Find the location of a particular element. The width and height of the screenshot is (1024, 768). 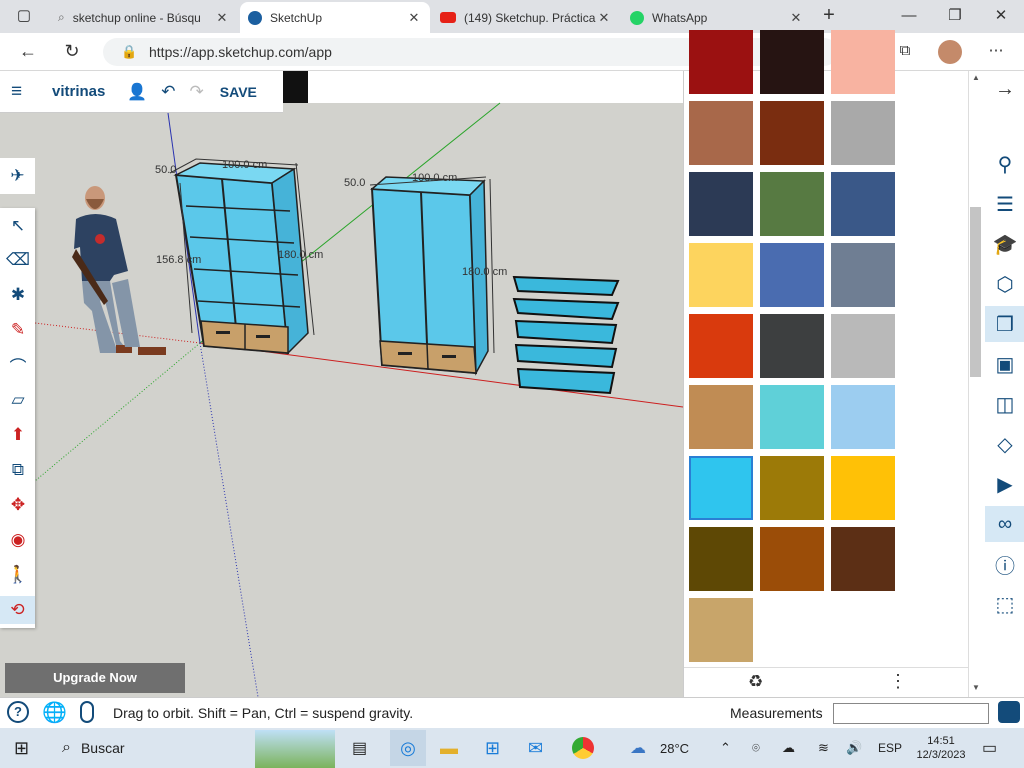

taskbar-search: ⌕ Buscar is located at coordinates (93, 748).